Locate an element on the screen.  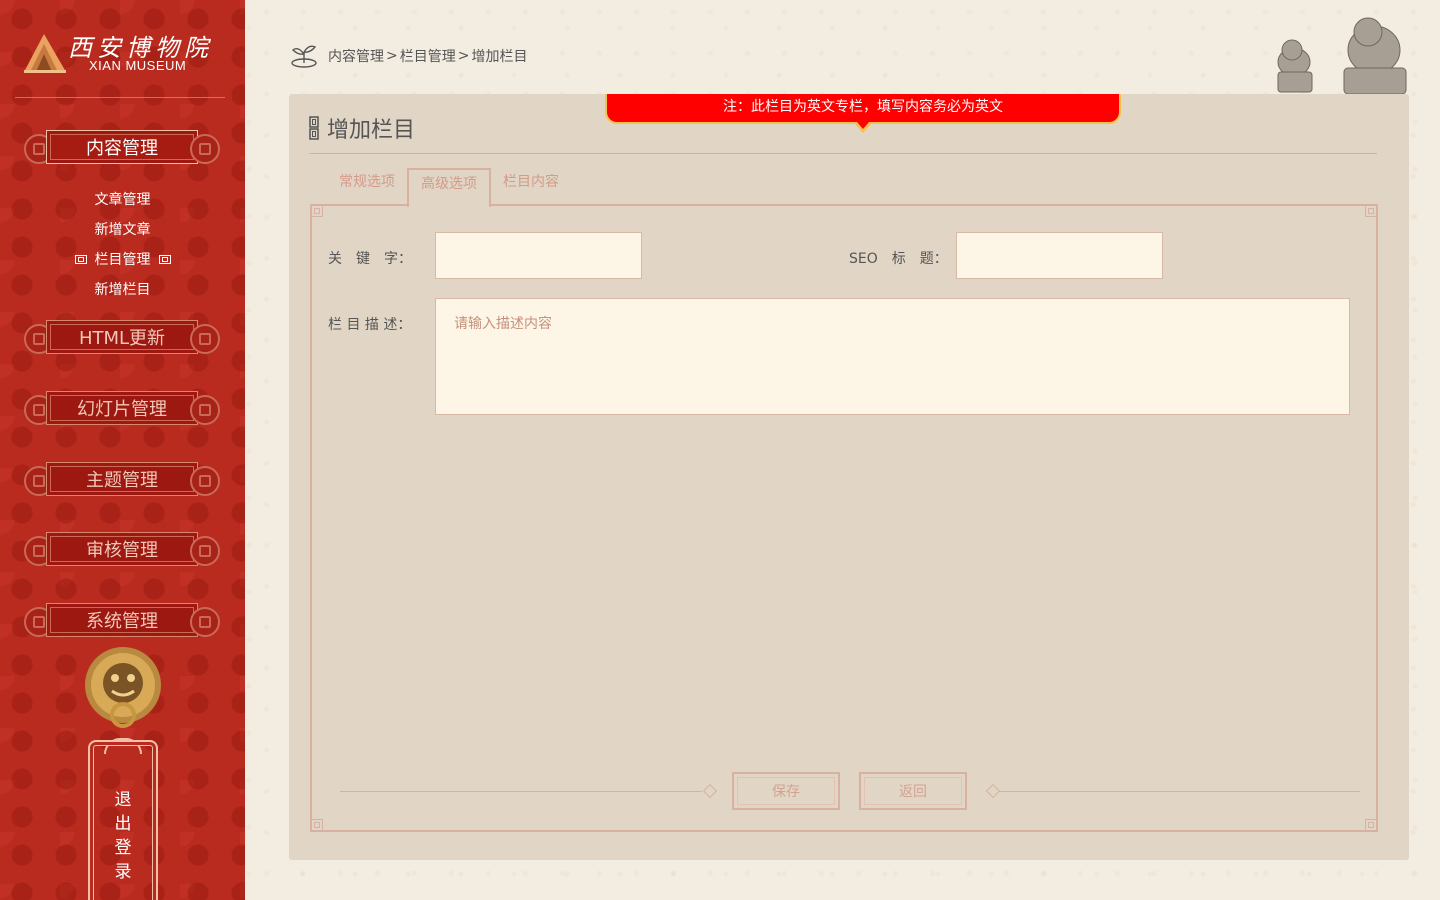
menu-system-management: 系统管理 is located at coordinates (122, 620).